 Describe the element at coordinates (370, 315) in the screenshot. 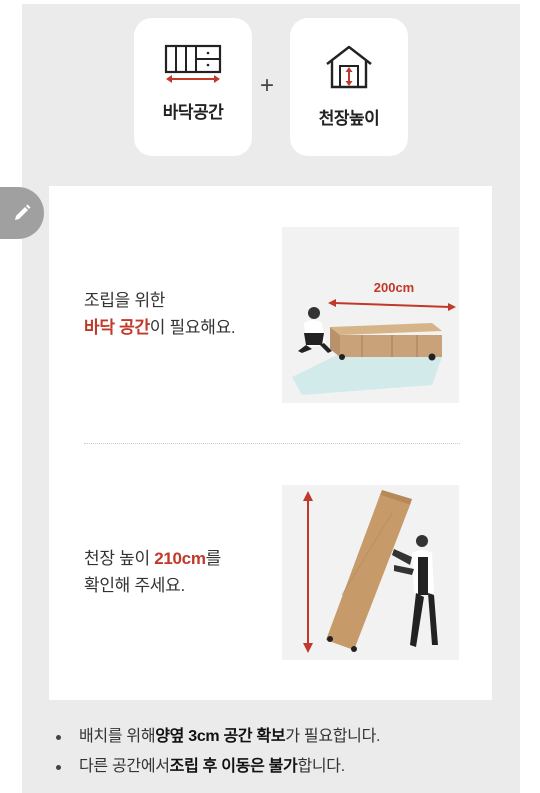

I see `floor-space-photo: 200cm` at that location.